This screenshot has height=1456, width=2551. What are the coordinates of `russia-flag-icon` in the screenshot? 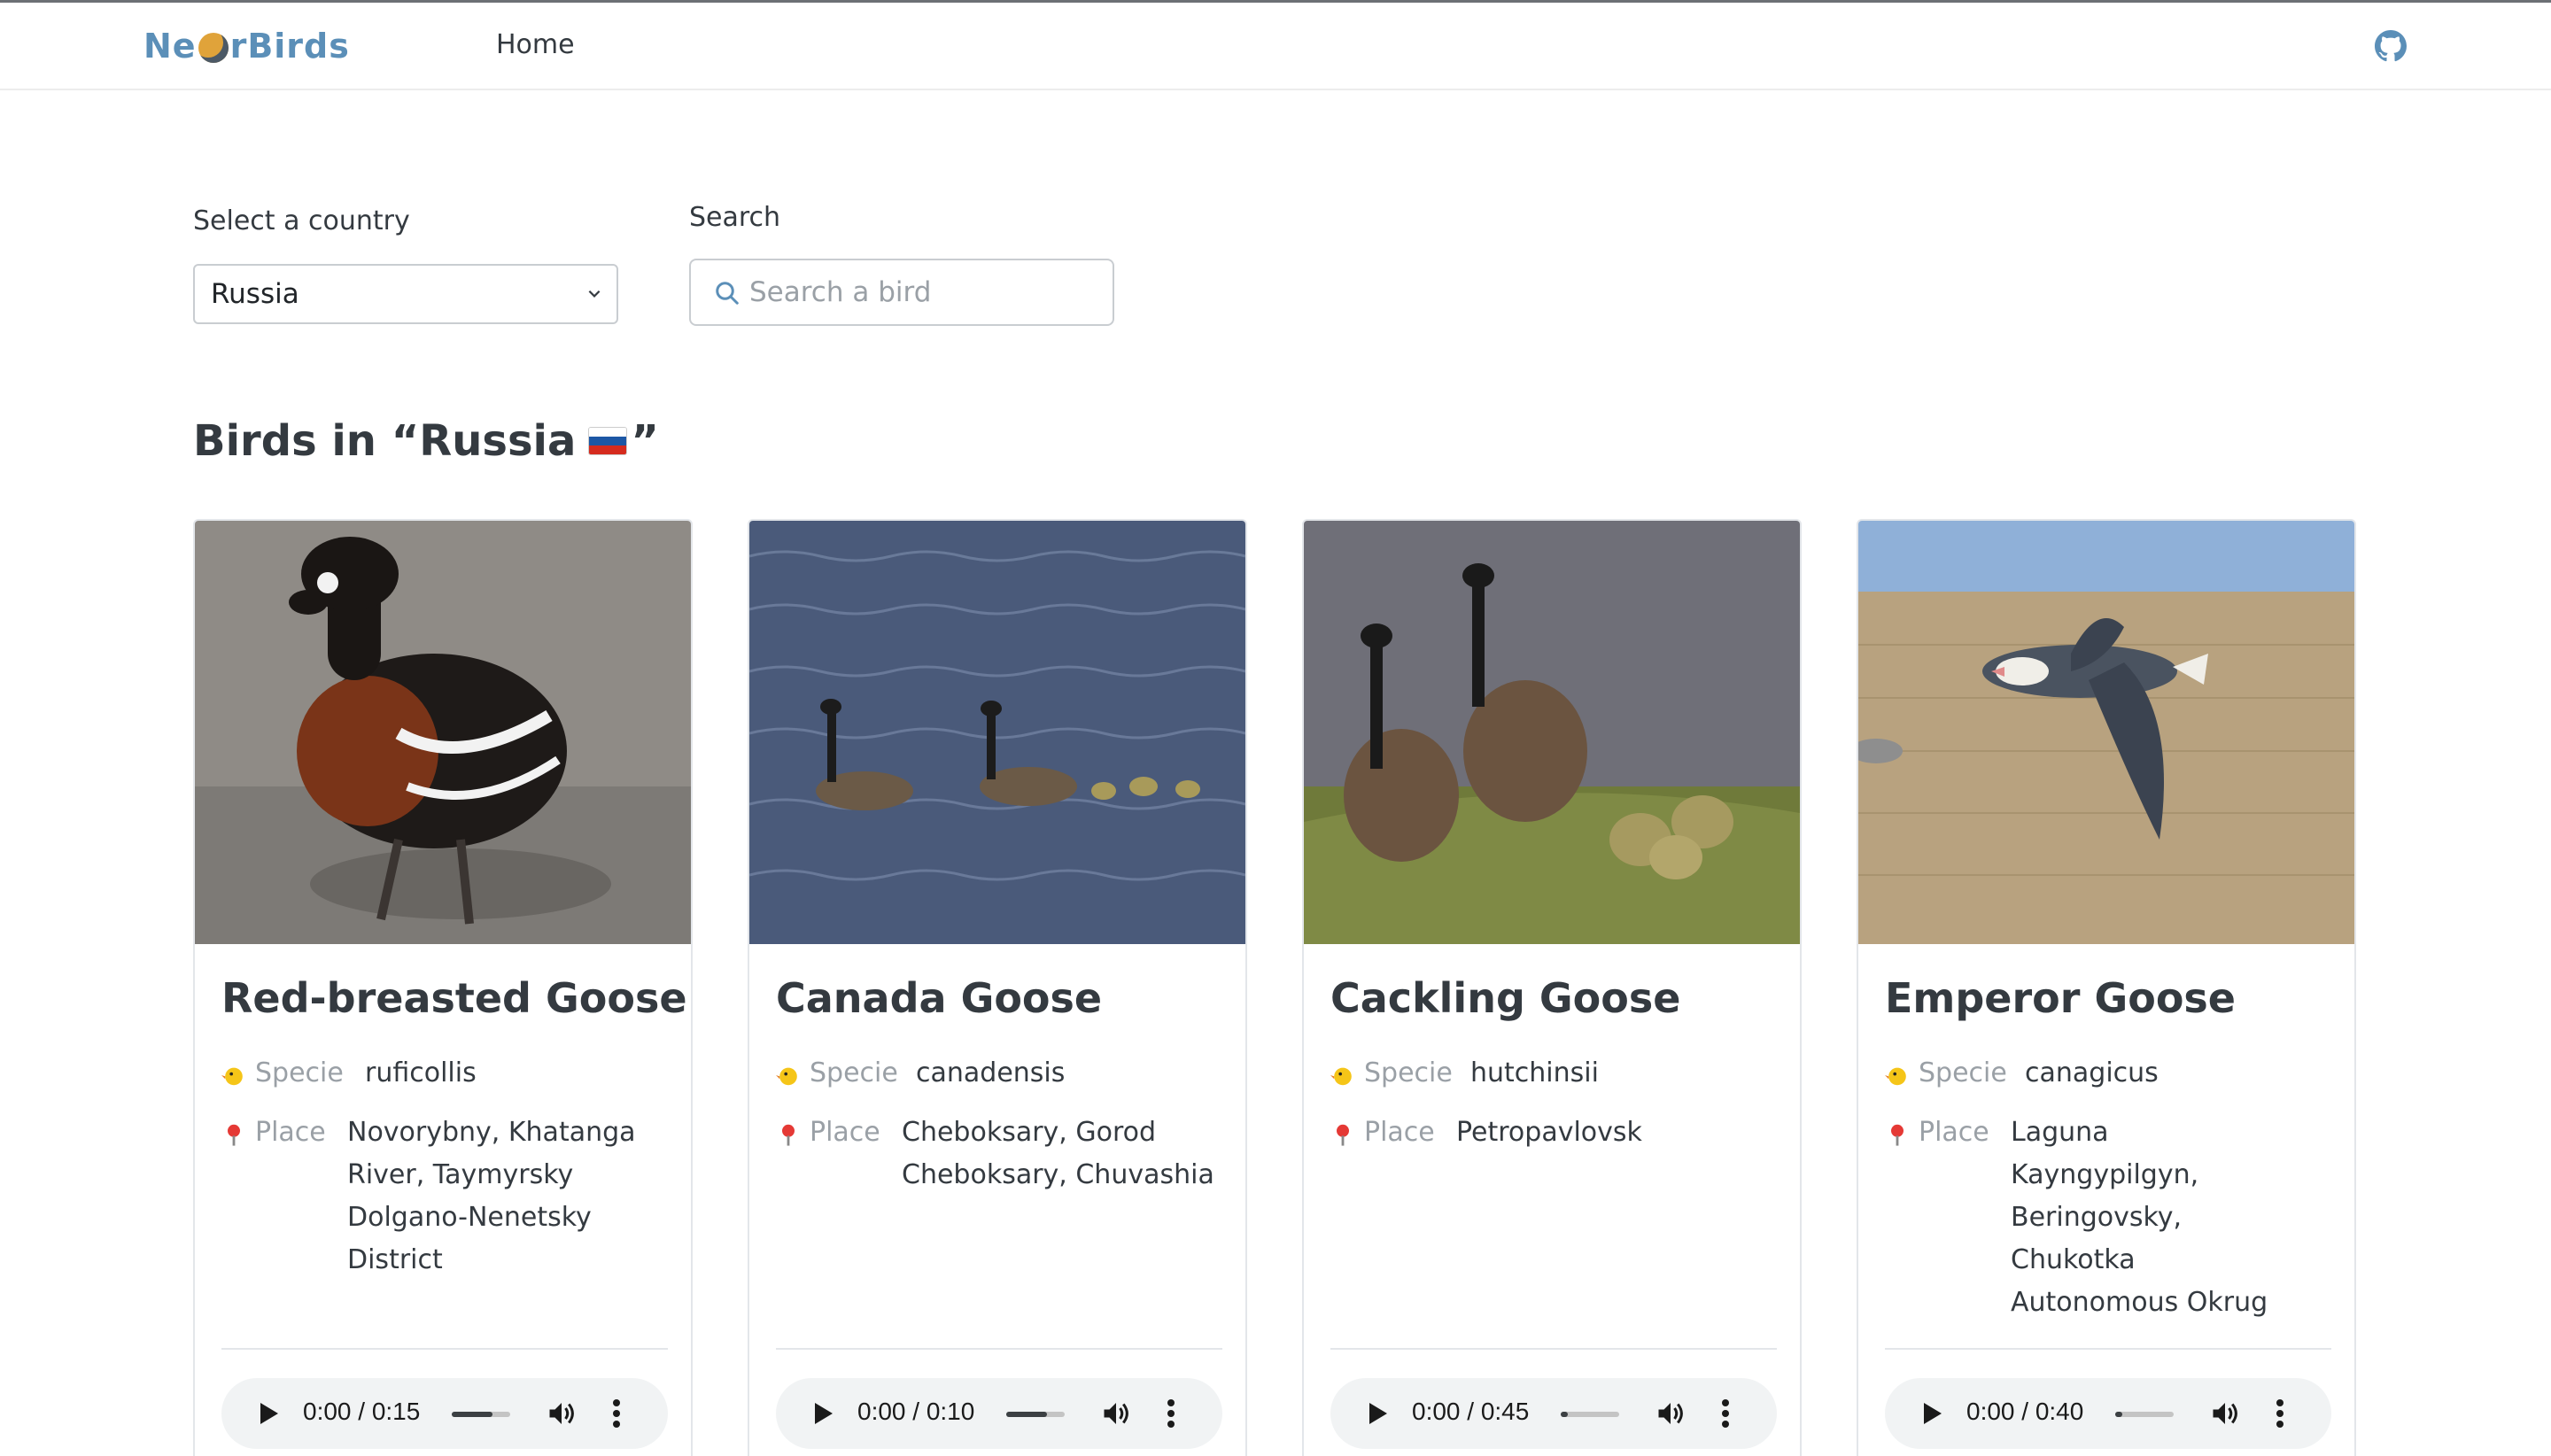 It's located at (608, 441).